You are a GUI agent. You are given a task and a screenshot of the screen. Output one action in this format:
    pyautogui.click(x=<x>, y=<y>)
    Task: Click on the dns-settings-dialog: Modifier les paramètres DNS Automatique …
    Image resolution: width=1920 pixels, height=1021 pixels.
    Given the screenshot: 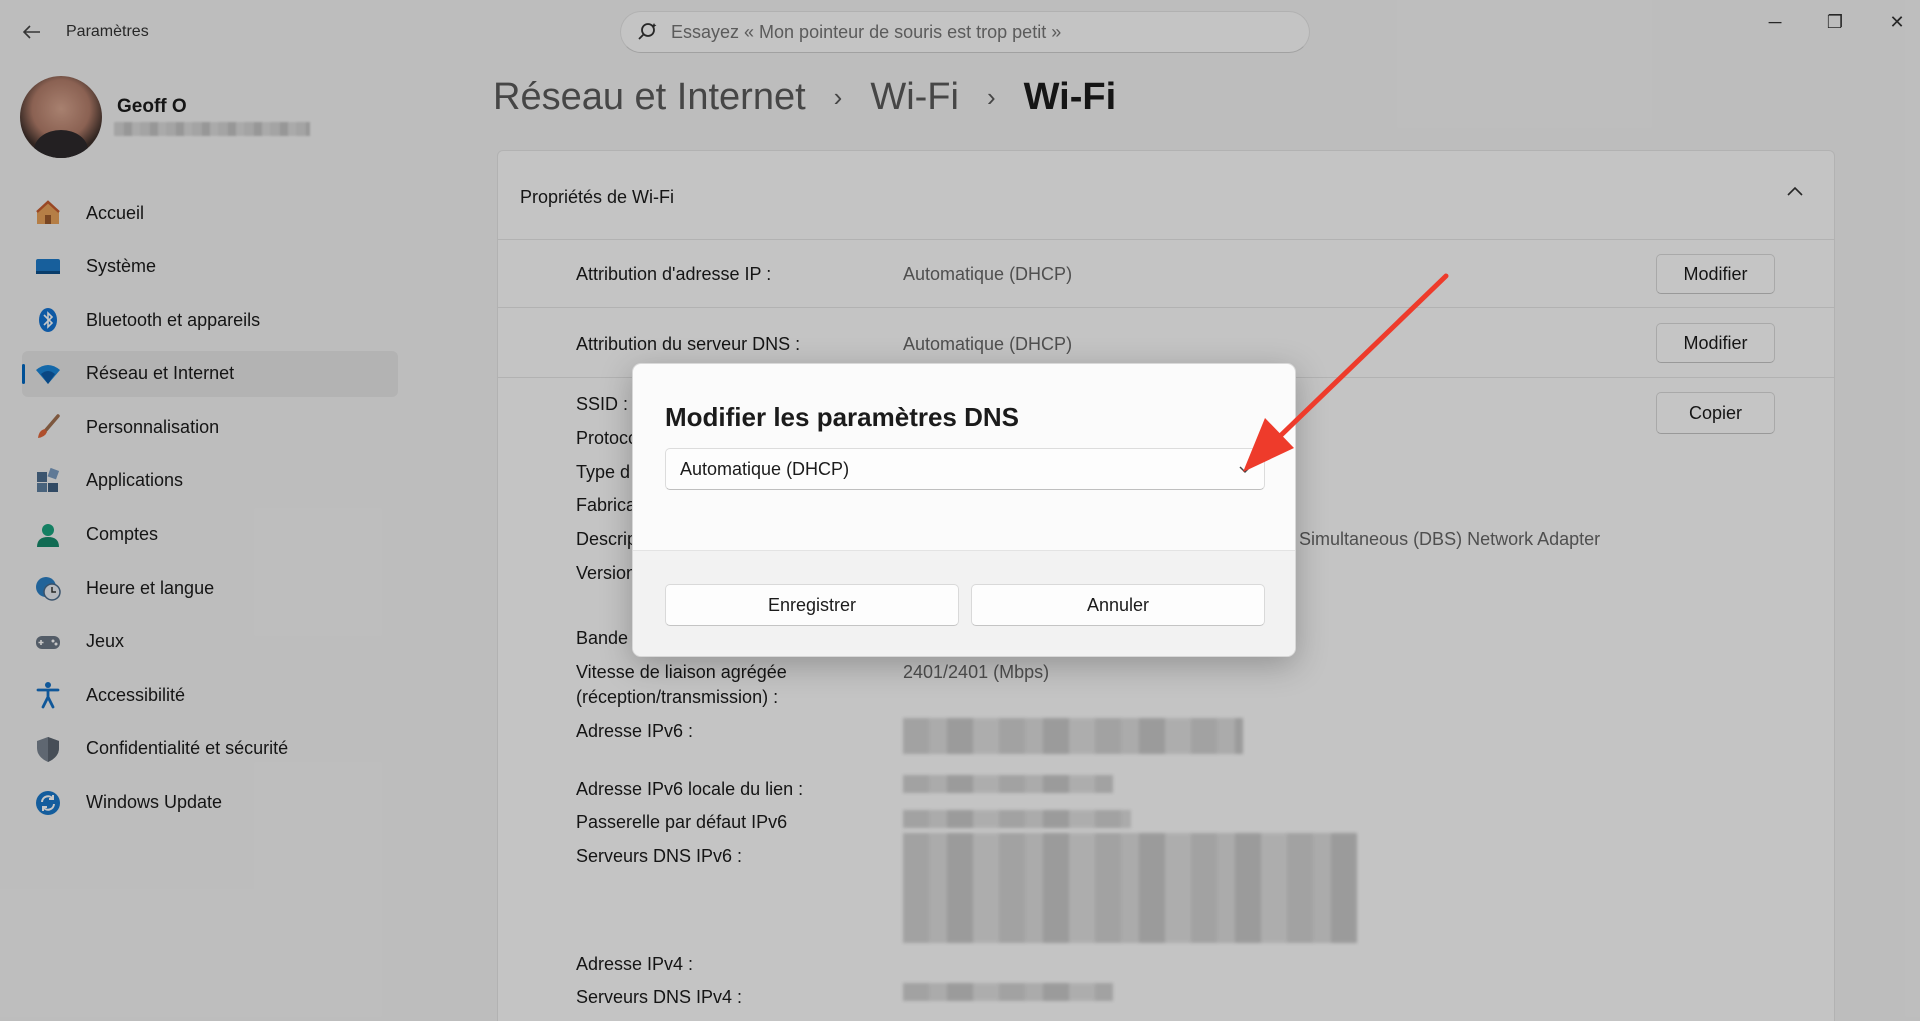 What is the action you would take?
    pyautogui.click(x=964, y=510)
    